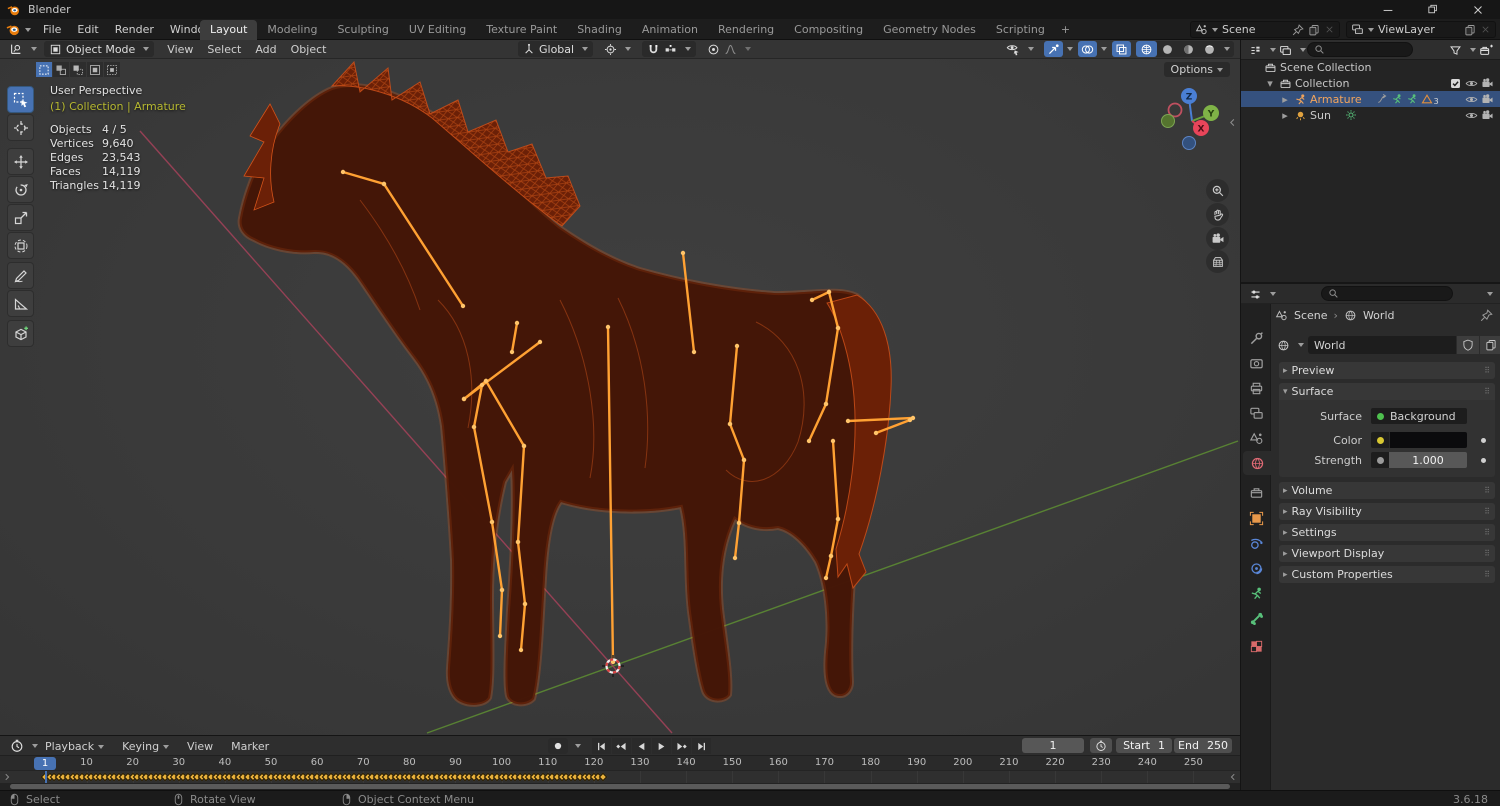 The width and height of the screenshot is (1500, 806). What do you see at coordinates (1290, 345) in the screenshot?
I see `world-browse-dropdown` at bounding box center [1290, 345].